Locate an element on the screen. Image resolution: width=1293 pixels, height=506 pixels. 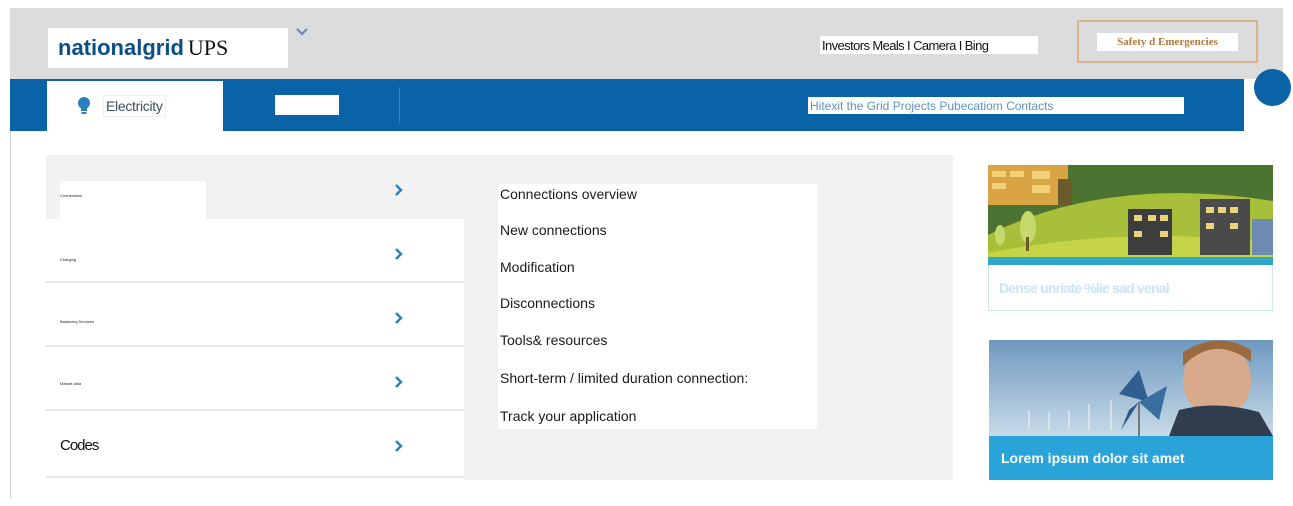
promo-illustration is located at coordinates (1130, 215).